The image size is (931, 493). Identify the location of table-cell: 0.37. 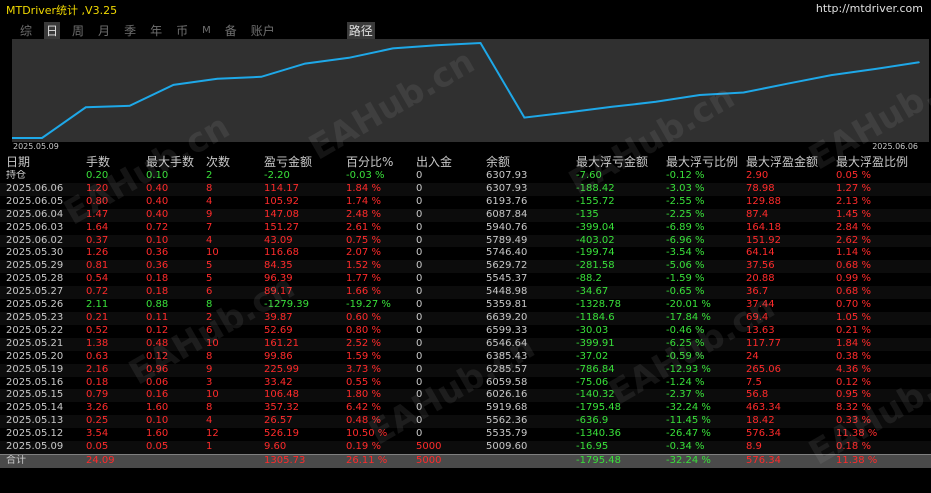
(116, 241).